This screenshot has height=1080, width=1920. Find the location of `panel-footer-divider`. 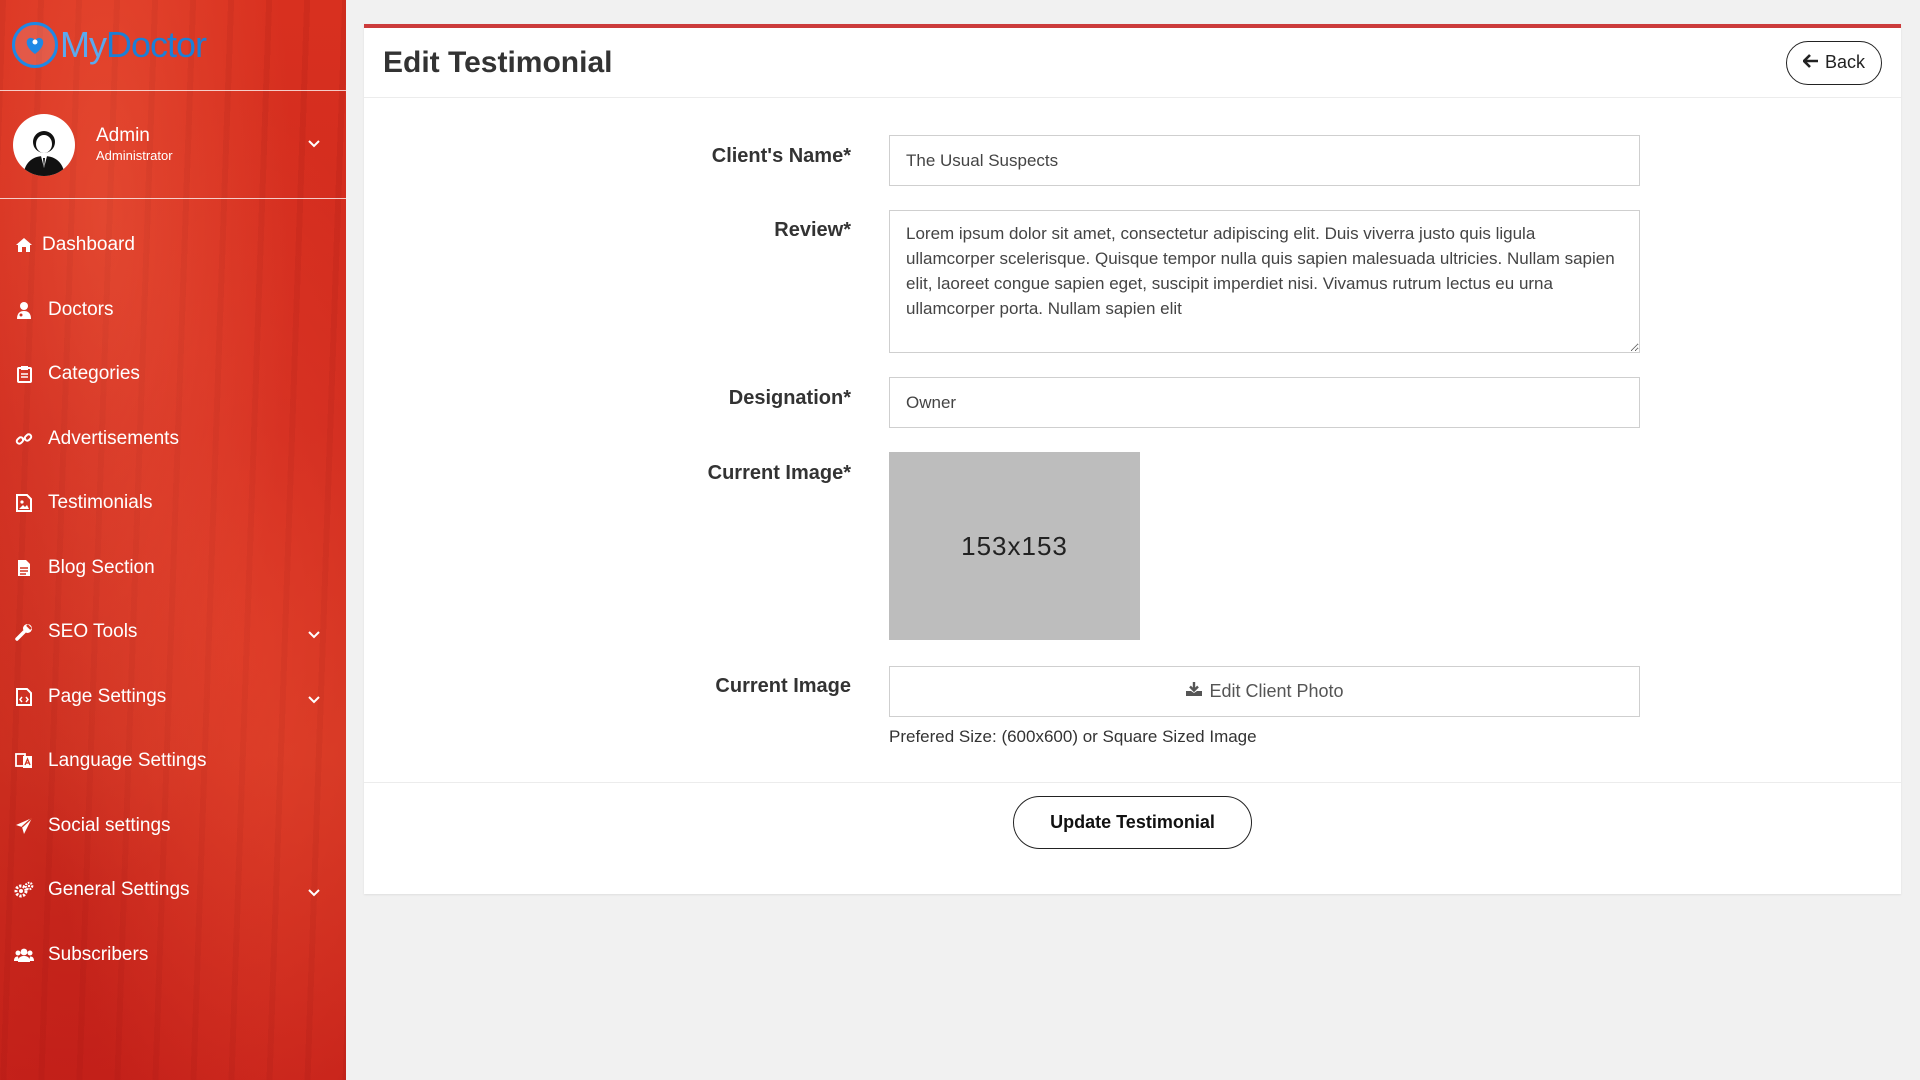

panel-footer-divider is located at coordinates (1132, 782).